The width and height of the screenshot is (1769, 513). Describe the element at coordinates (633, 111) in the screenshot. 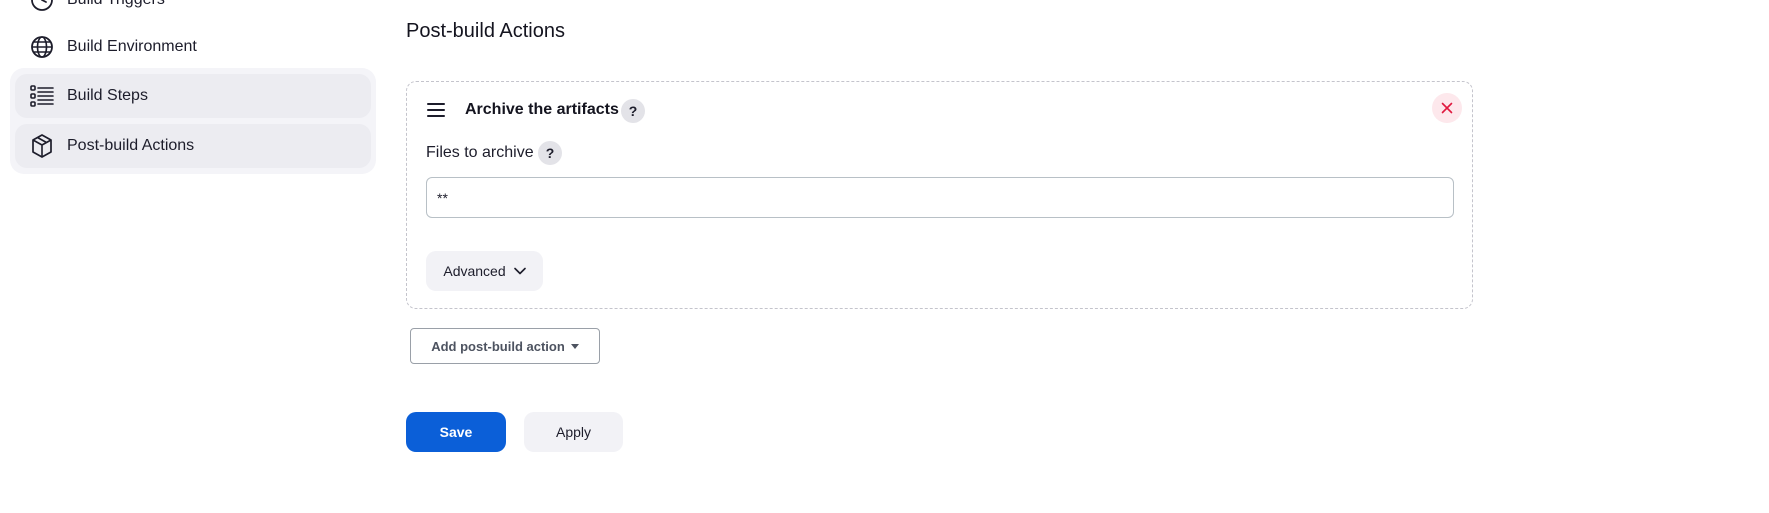

I see `card-help-icon: ?` at that location.